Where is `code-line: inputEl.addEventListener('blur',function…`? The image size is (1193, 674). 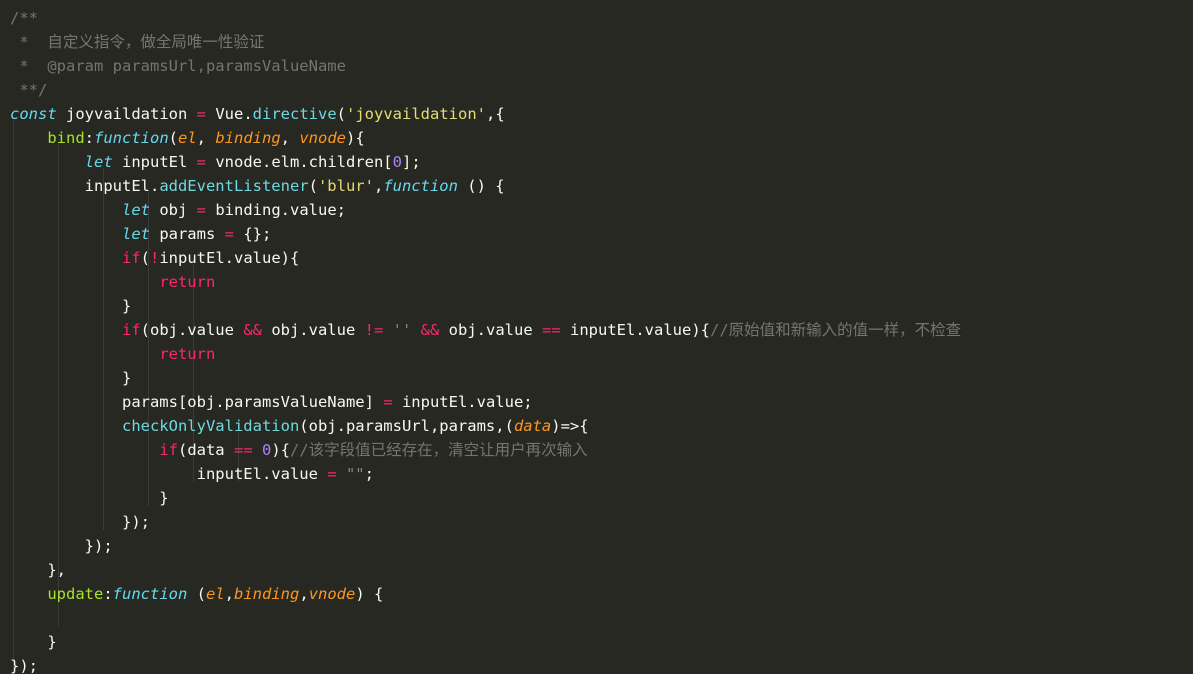 code-line: inputEl.addEventListener('blur',function… is located at coordinates (257, 186).